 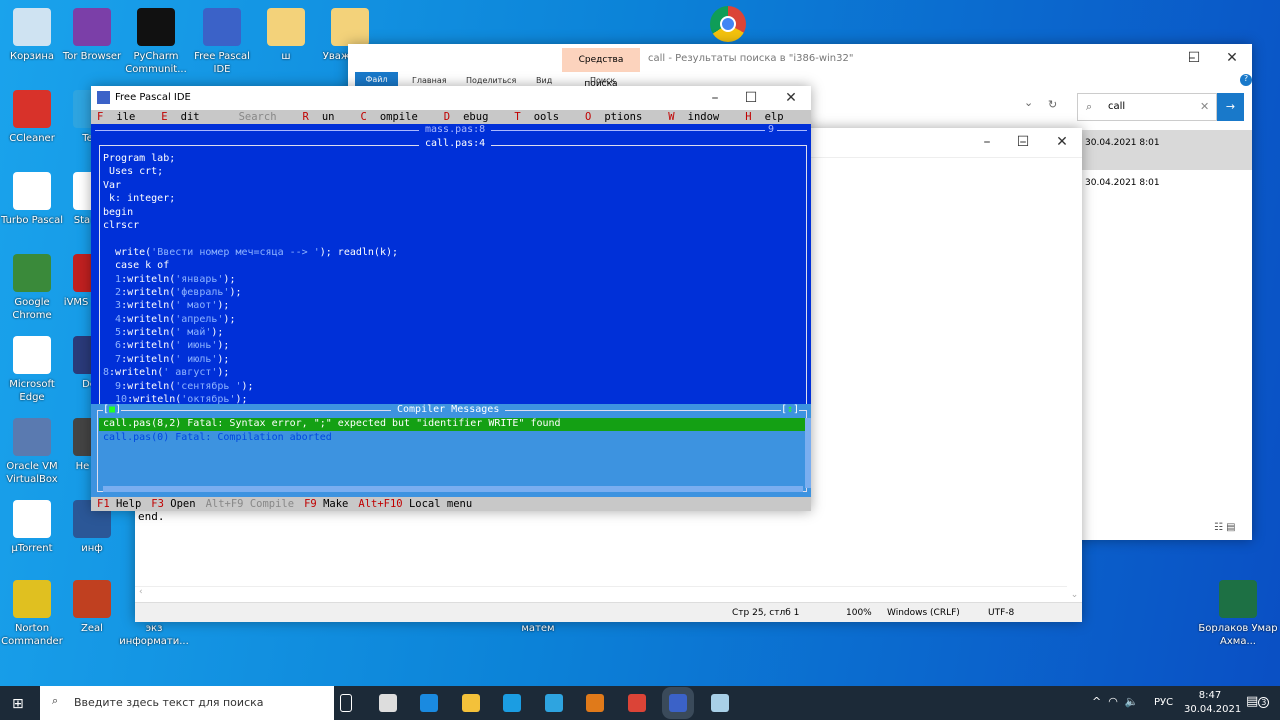 What do you see at coordinates (250, 504) in the screenshot?
I see `status-shortcut: Alt+F9 Compile` at bounding box center [250, 504].